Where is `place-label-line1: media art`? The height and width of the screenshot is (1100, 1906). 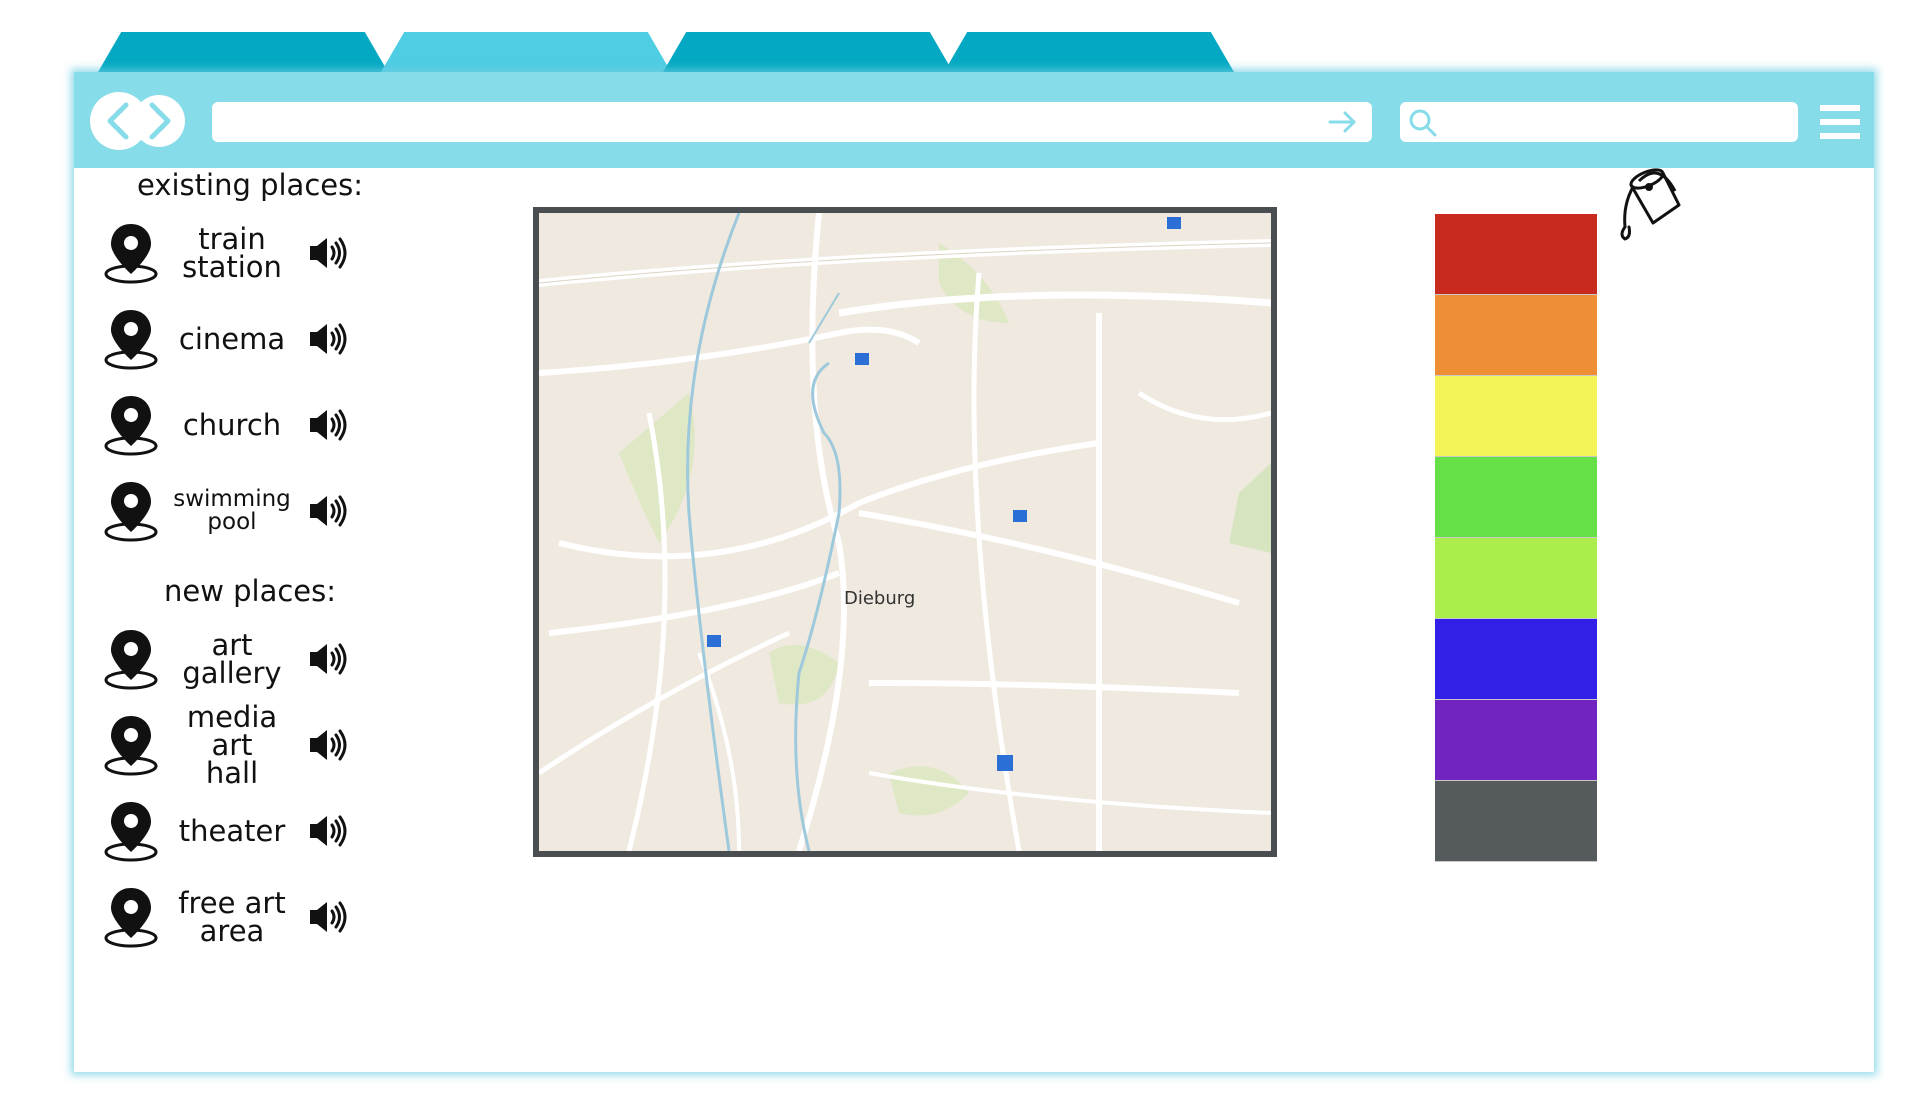 place-label-line1: media art is located at coordinates (232, 731).